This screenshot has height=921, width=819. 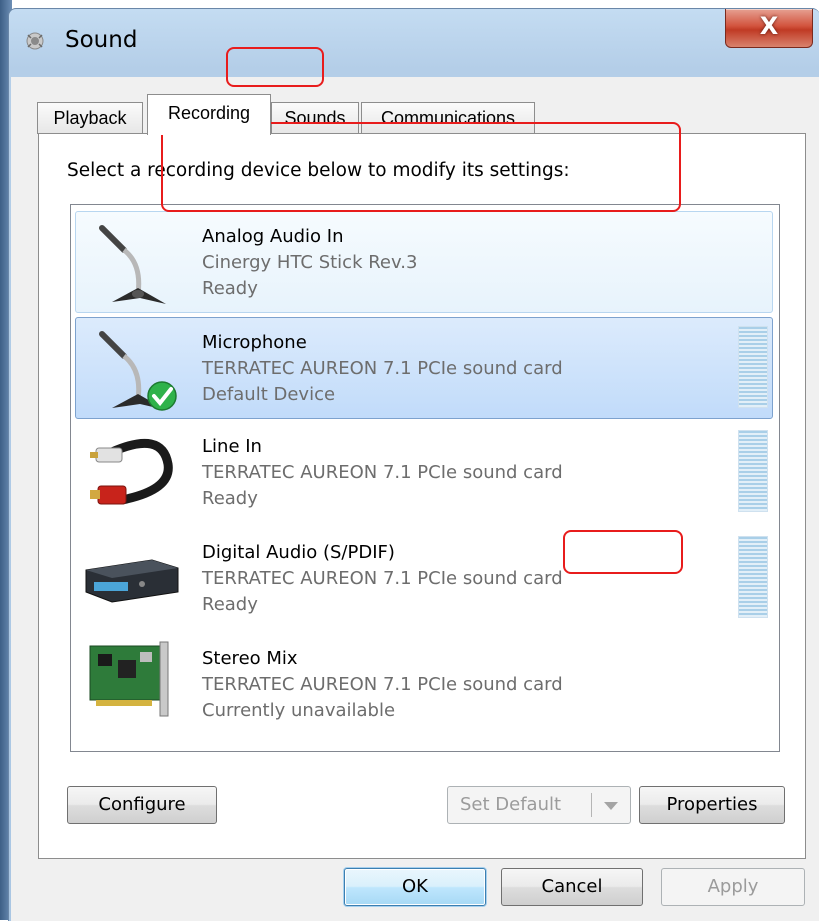 I want to click on set-default-split-button: Set Default, so click(x=539, y=805).